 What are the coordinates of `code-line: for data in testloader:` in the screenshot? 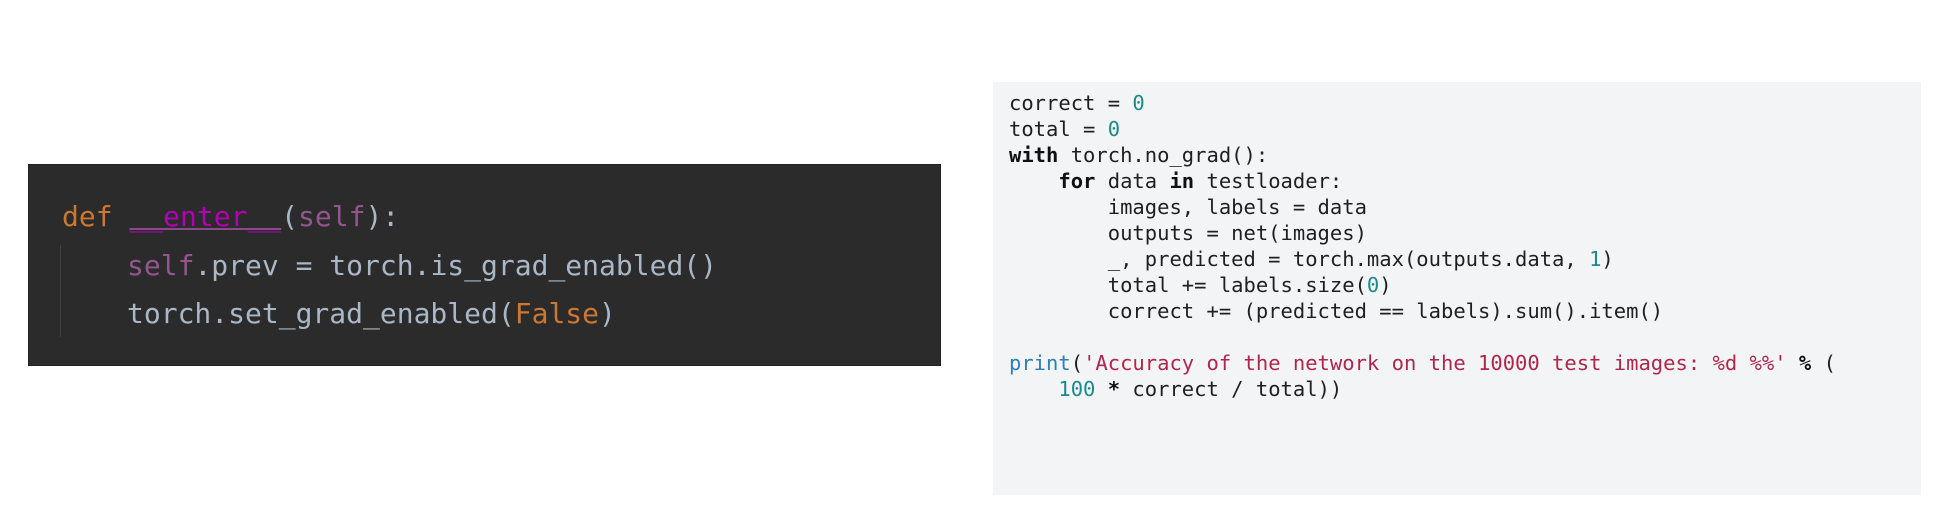 It's located at (1175, 181).